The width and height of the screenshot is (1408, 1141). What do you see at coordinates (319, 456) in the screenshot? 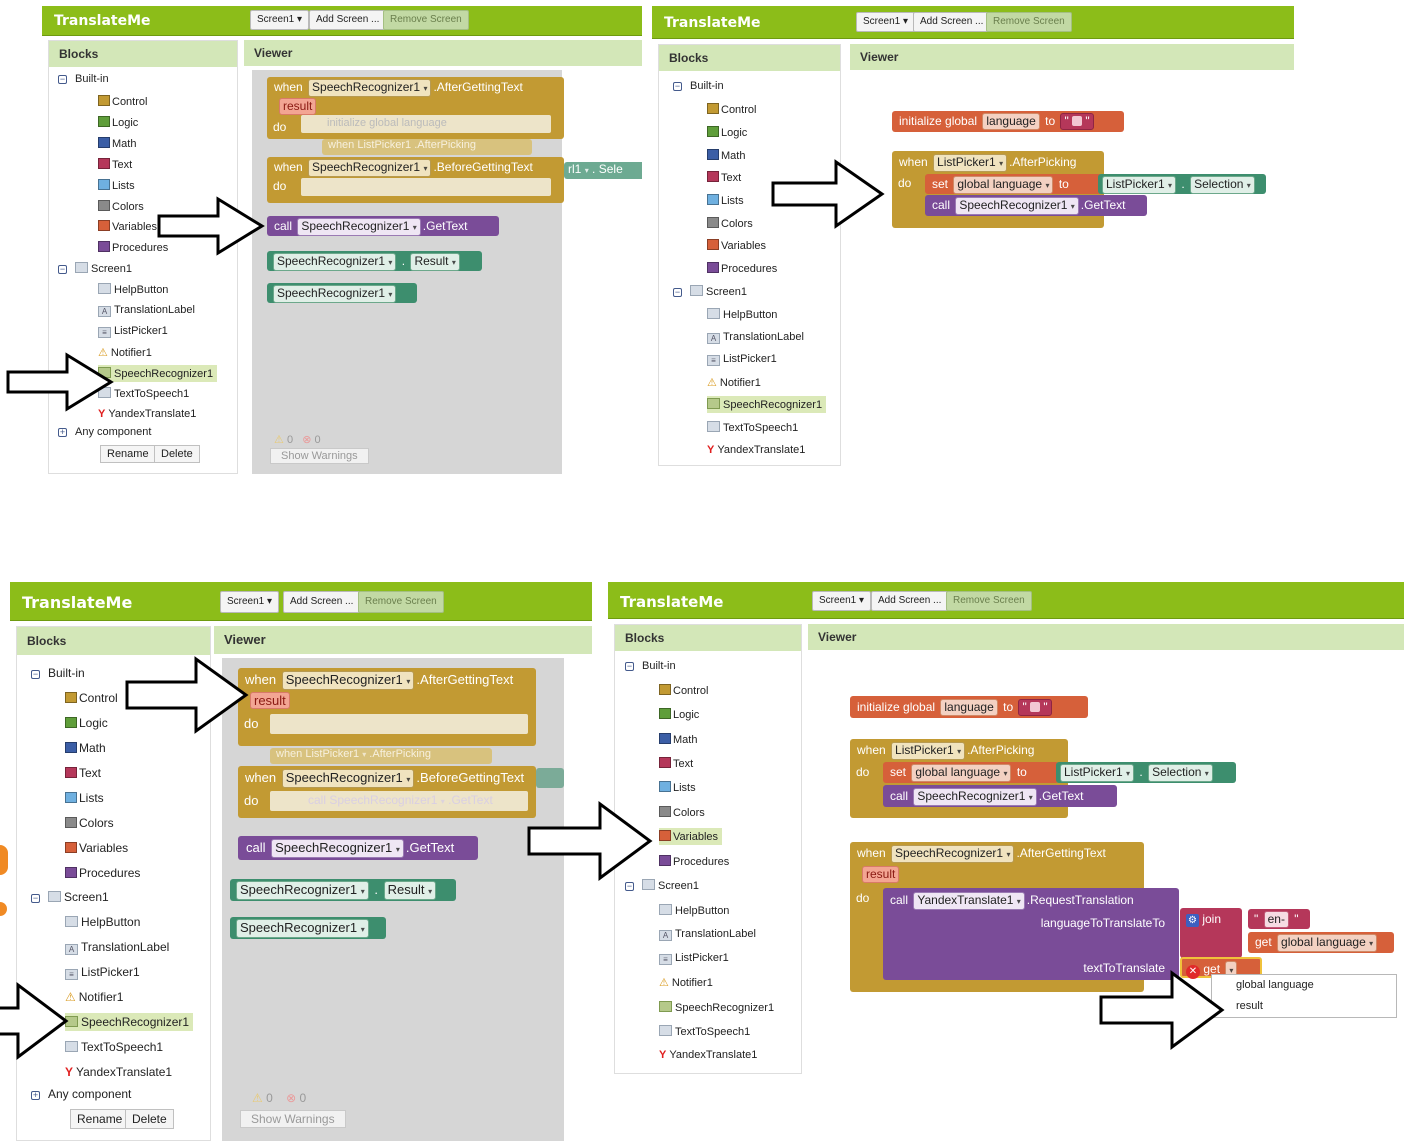
I see `show-warnings-button: Show Warnings` at bounding box center [319, 456].